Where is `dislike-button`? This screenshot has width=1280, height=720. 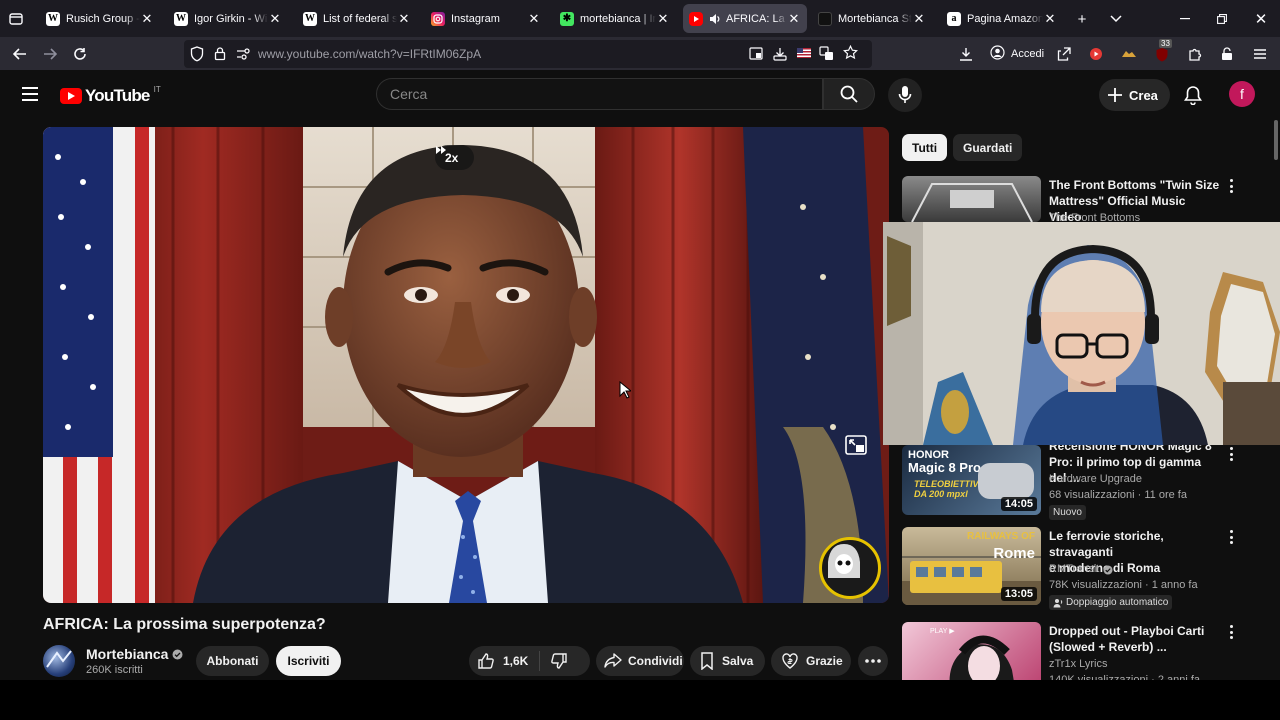
dislike-button is located at coordinates (559, 661).